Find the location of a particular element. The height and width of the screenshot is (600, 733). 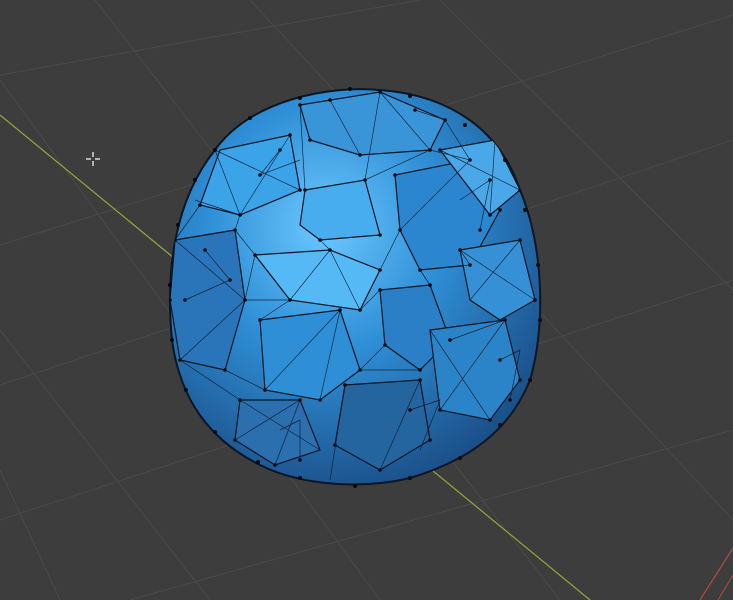

3d-cursor-crosshair-icon is located at coordinates (93, 159).